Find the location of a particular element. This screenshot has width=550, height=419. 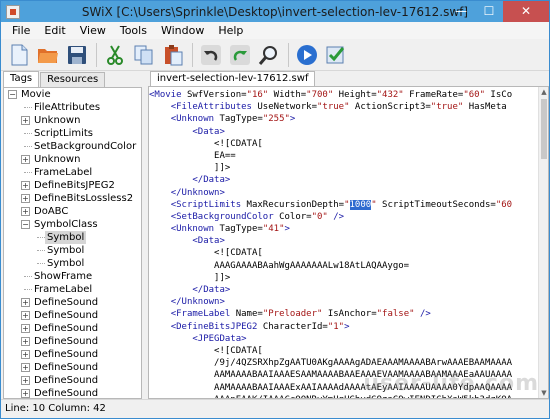

tree-item: ScriptLimits is located at coordinates (72, 133).